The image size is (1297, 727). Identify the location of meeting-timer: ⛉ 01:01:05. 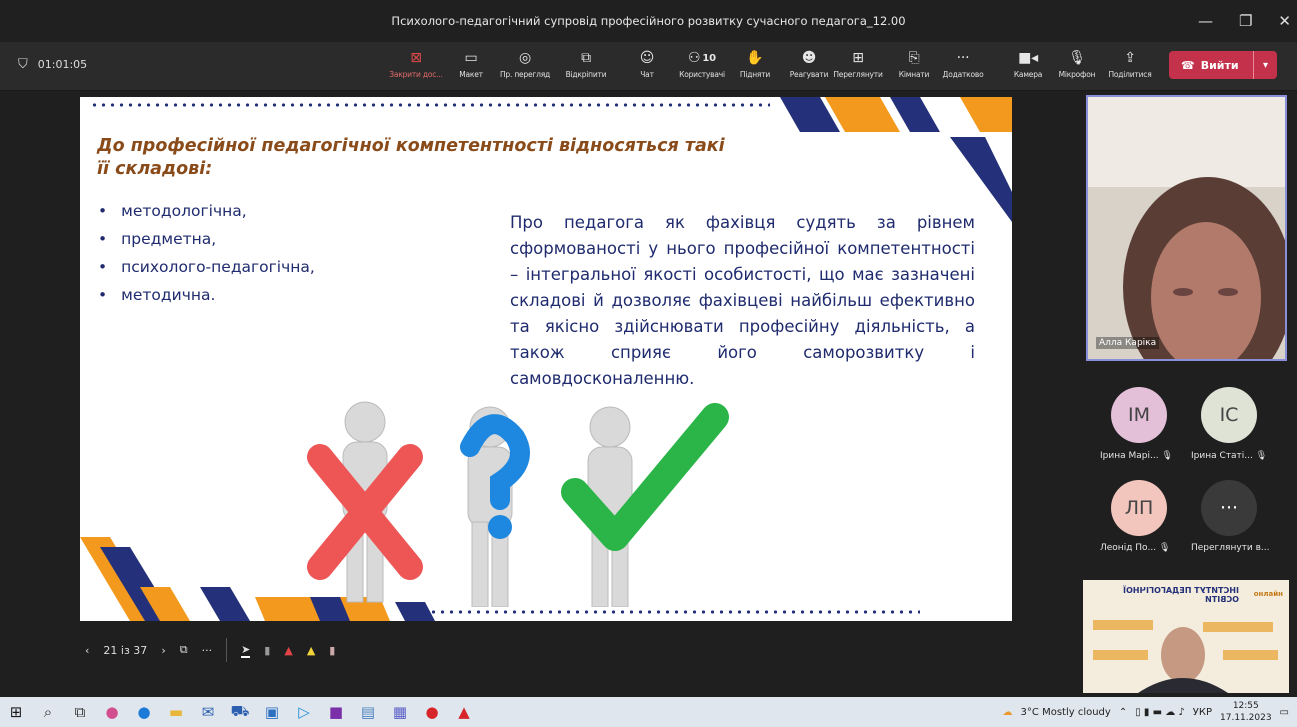
(52, 64).